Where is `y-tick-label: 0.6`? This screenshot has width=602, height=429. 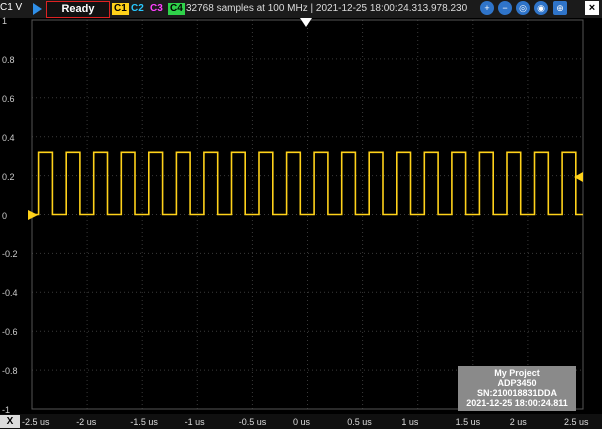
y-tick-label: 0.6 is located at coordinates (8, 98).